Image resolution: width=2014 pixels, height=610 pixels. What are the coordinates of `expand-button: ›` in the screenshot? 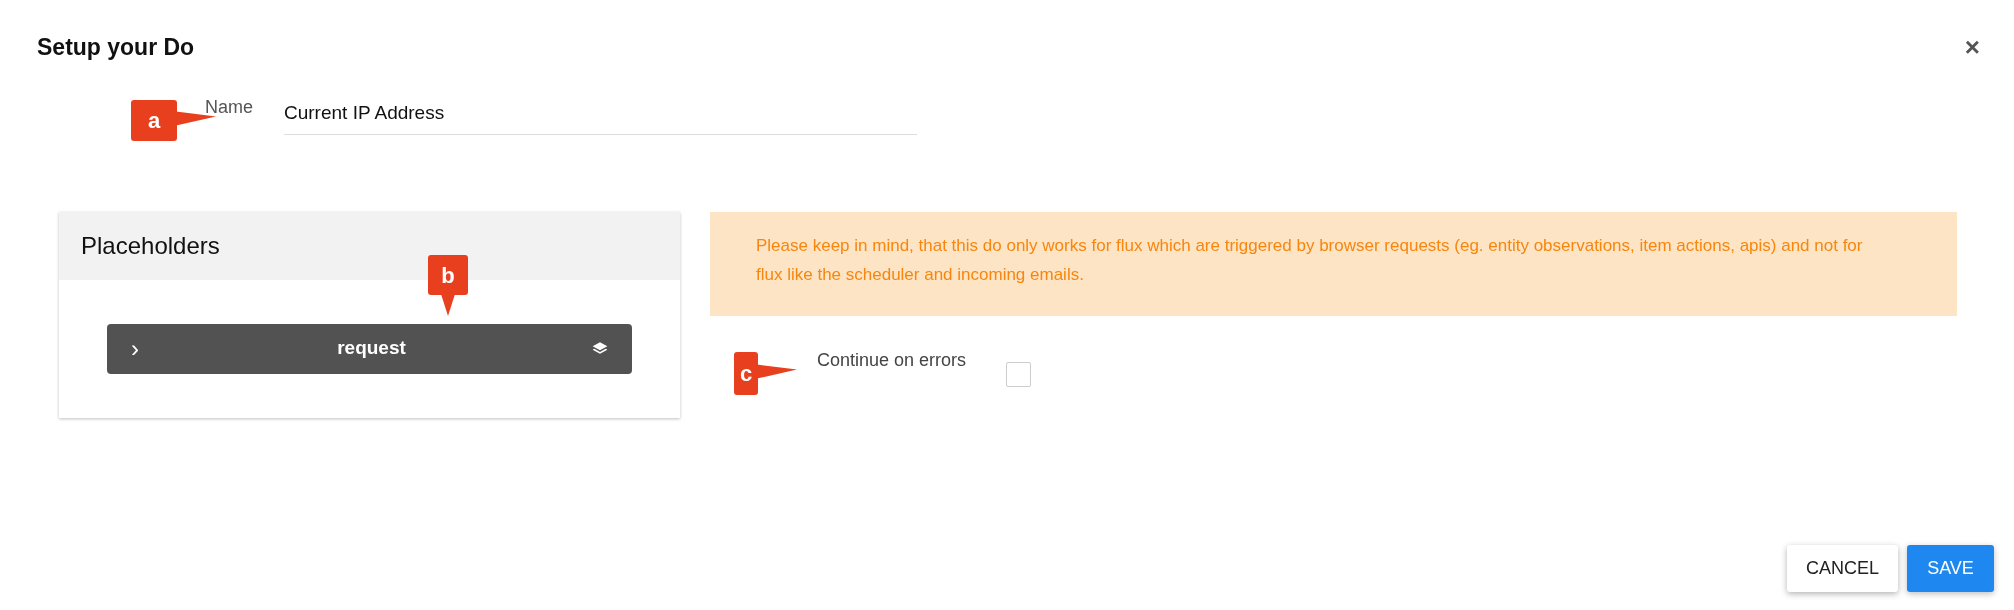 It's located at (141, 348).